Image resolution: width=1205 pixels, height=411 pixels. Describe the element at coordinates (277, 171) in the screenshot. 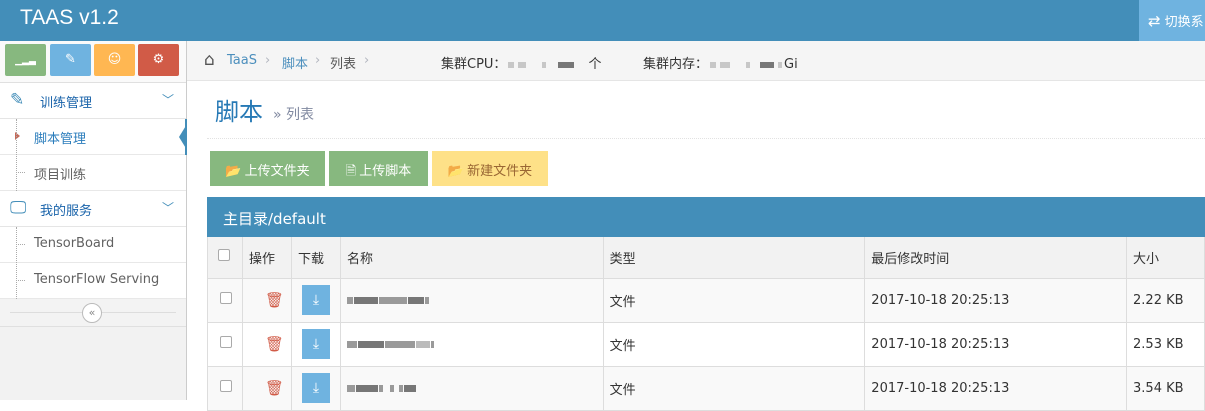

I see `upload-folder-label: 上传文件夹` at that location.